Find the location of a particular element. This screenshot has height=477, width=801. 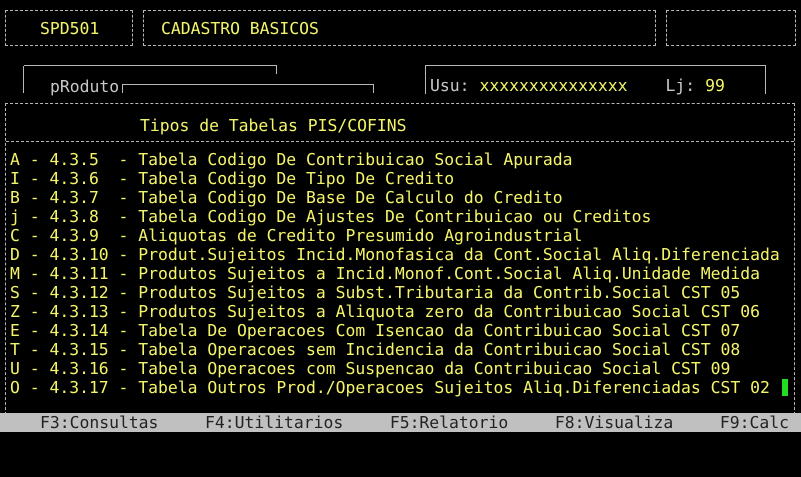

menu-item: j - 4.3.8 - Tabela Codigo De Ajustes De Contribuicao ou Creditos is located at coordinates (331, 216).